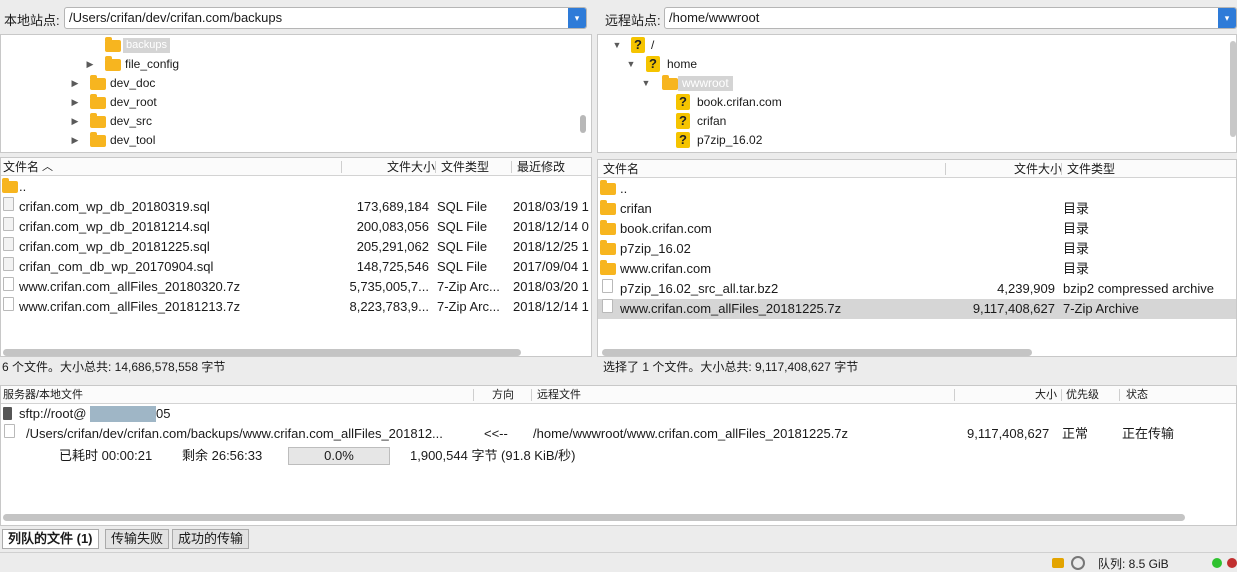 The height and width of the screenshot is (572, 1237). What do you see at coordinates (176, 17) in the screenshot?
I see `local-path-value: /Users/crifan/dev/crifan.com/backups` at bounding box center [176, 17].